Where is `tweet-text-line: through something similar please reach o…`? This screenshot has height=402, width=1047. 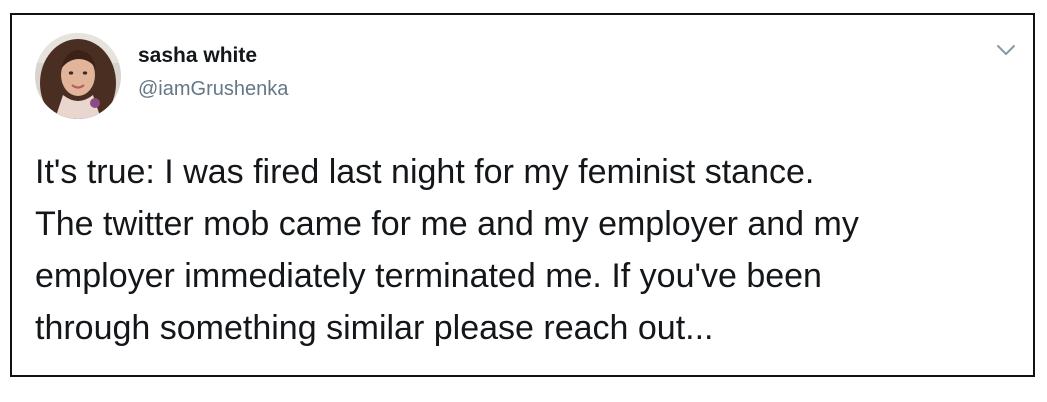 tweet-text-line: through something similar please reach o… is located at coordinates (374, 328).